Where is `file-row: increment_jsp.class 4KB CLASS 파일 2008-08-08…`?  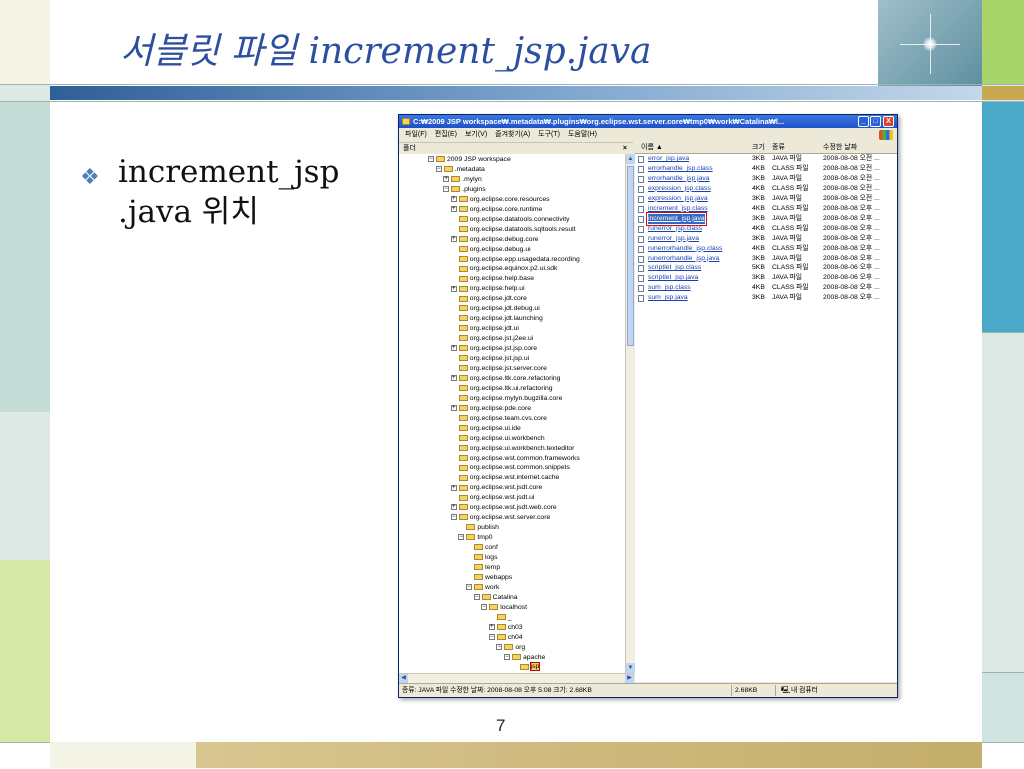
file-row: increment_jsp.class 4KB CLASS 파일 2008-08-08… is located at coordinates (766, 209).